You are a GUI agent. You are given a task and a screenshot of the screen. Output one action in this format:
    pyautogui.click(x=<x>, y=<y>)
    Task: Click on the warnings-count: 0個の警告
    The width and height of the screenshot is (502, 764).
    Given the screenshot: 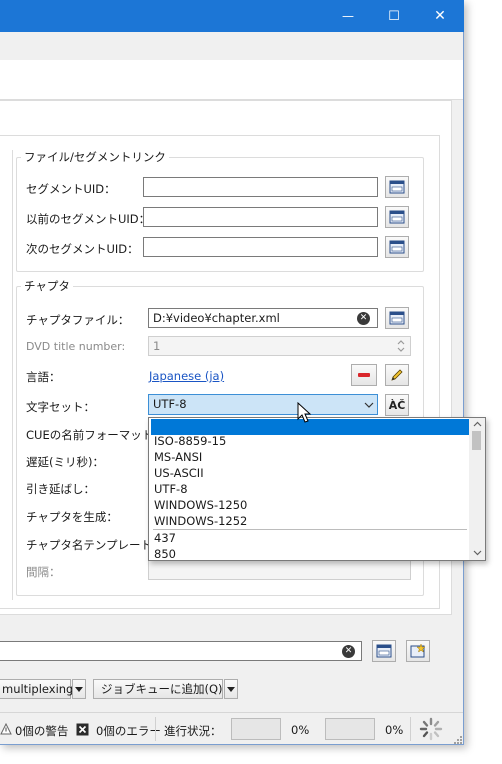 What is the action you would take?
    pyautogui.click(x=41, y=731)
    